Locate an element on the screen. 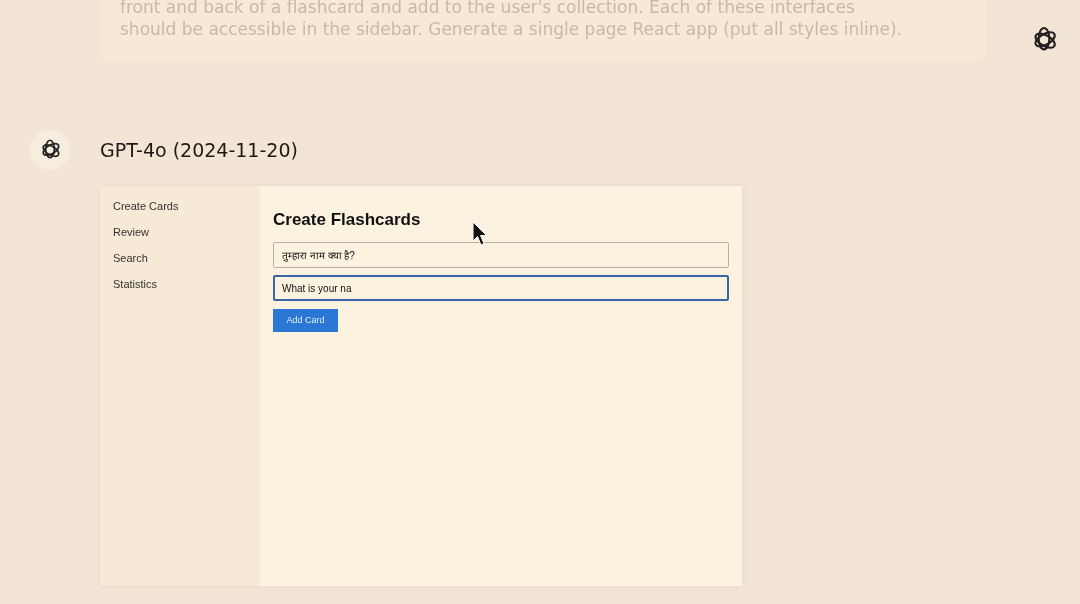 Image resolution: width=1080 pixels, height=604 pixels. add-card-button: Add Card is located at coordinates (305, 320).